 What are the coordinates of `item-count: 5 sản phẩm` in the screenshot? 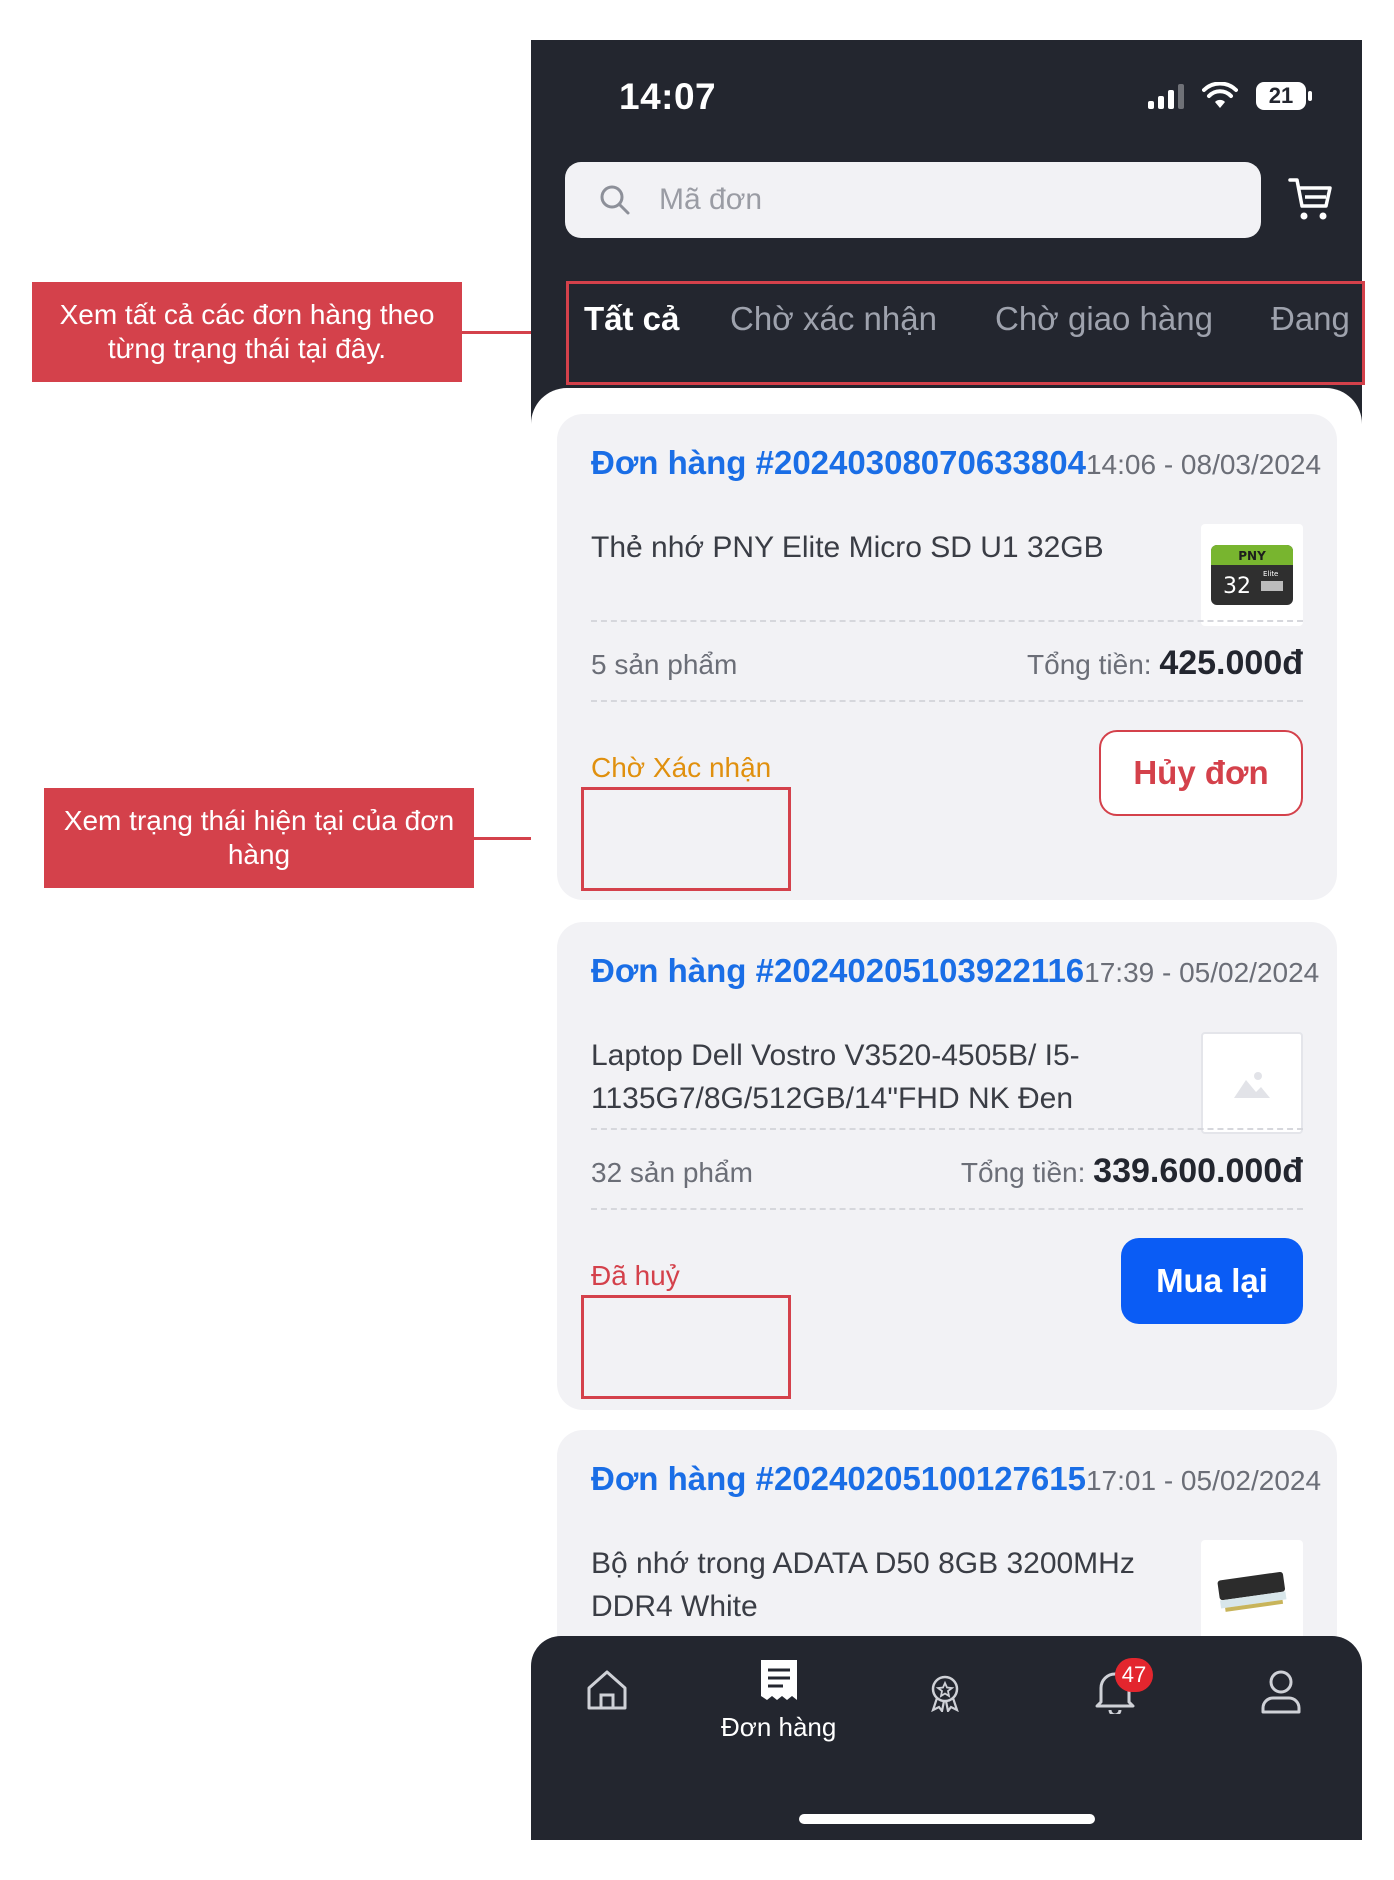 It's located at (664, 664).